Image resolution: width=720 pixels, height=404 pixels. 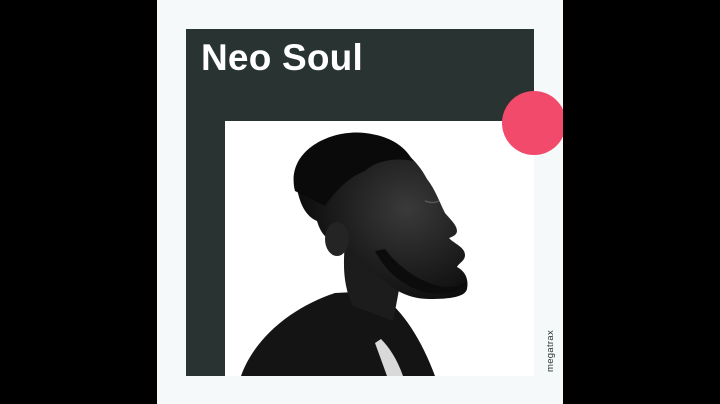 I want to click on cover-title: Neo Soul, so click(x=282, y=57).